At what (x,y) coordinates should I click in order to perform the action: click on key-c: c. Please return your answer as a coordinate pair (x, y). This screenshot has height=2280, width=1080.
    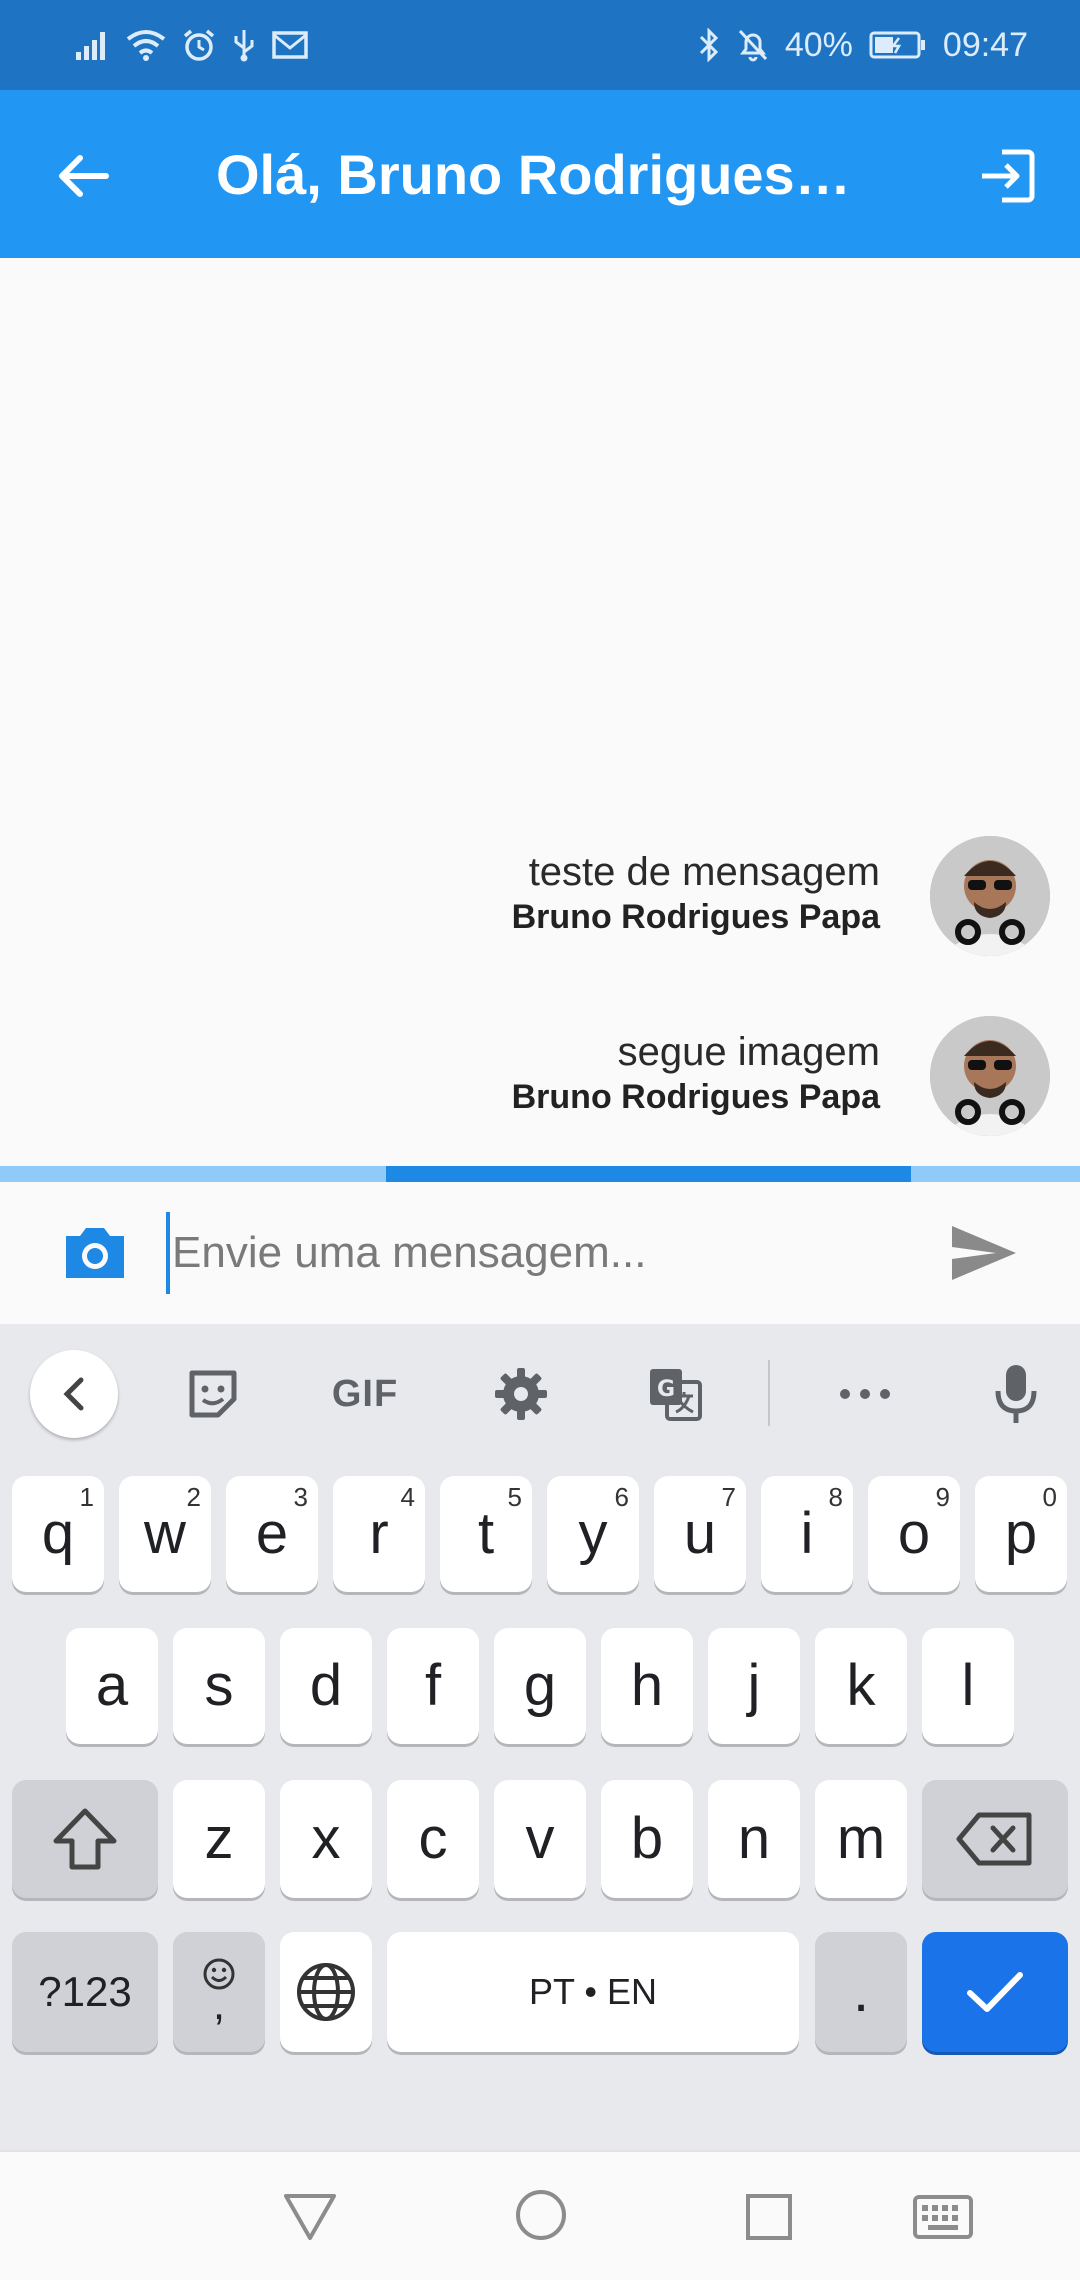
    Looking at the image, I should click on (433, 1839).